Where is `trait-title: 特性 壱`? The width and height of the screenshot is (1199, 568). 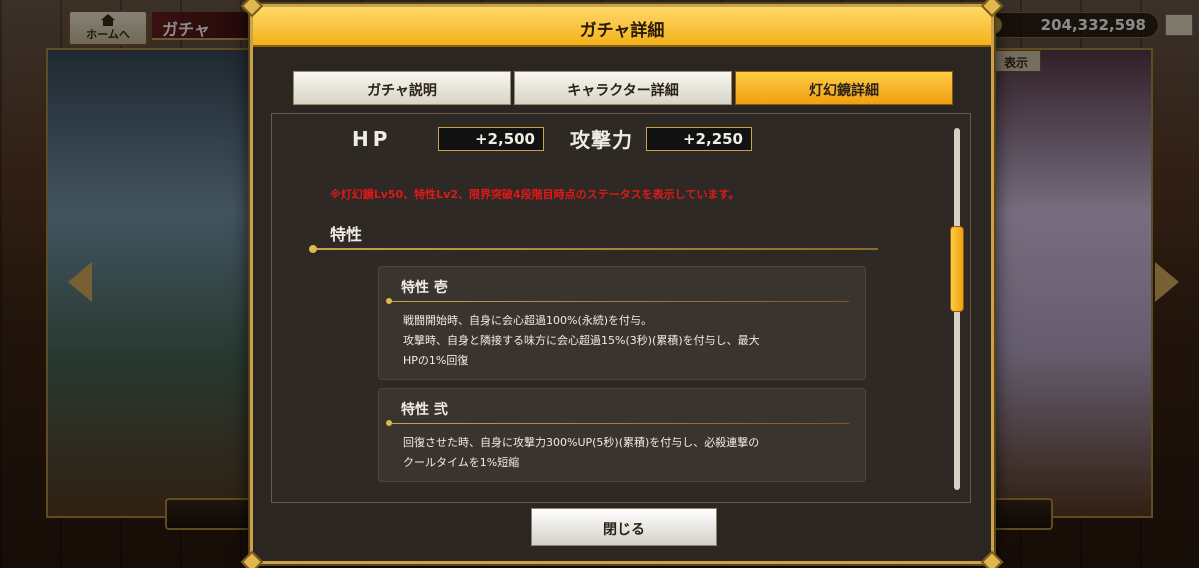
trait-title: 特性 壱 is located at coordinates (424, 288).